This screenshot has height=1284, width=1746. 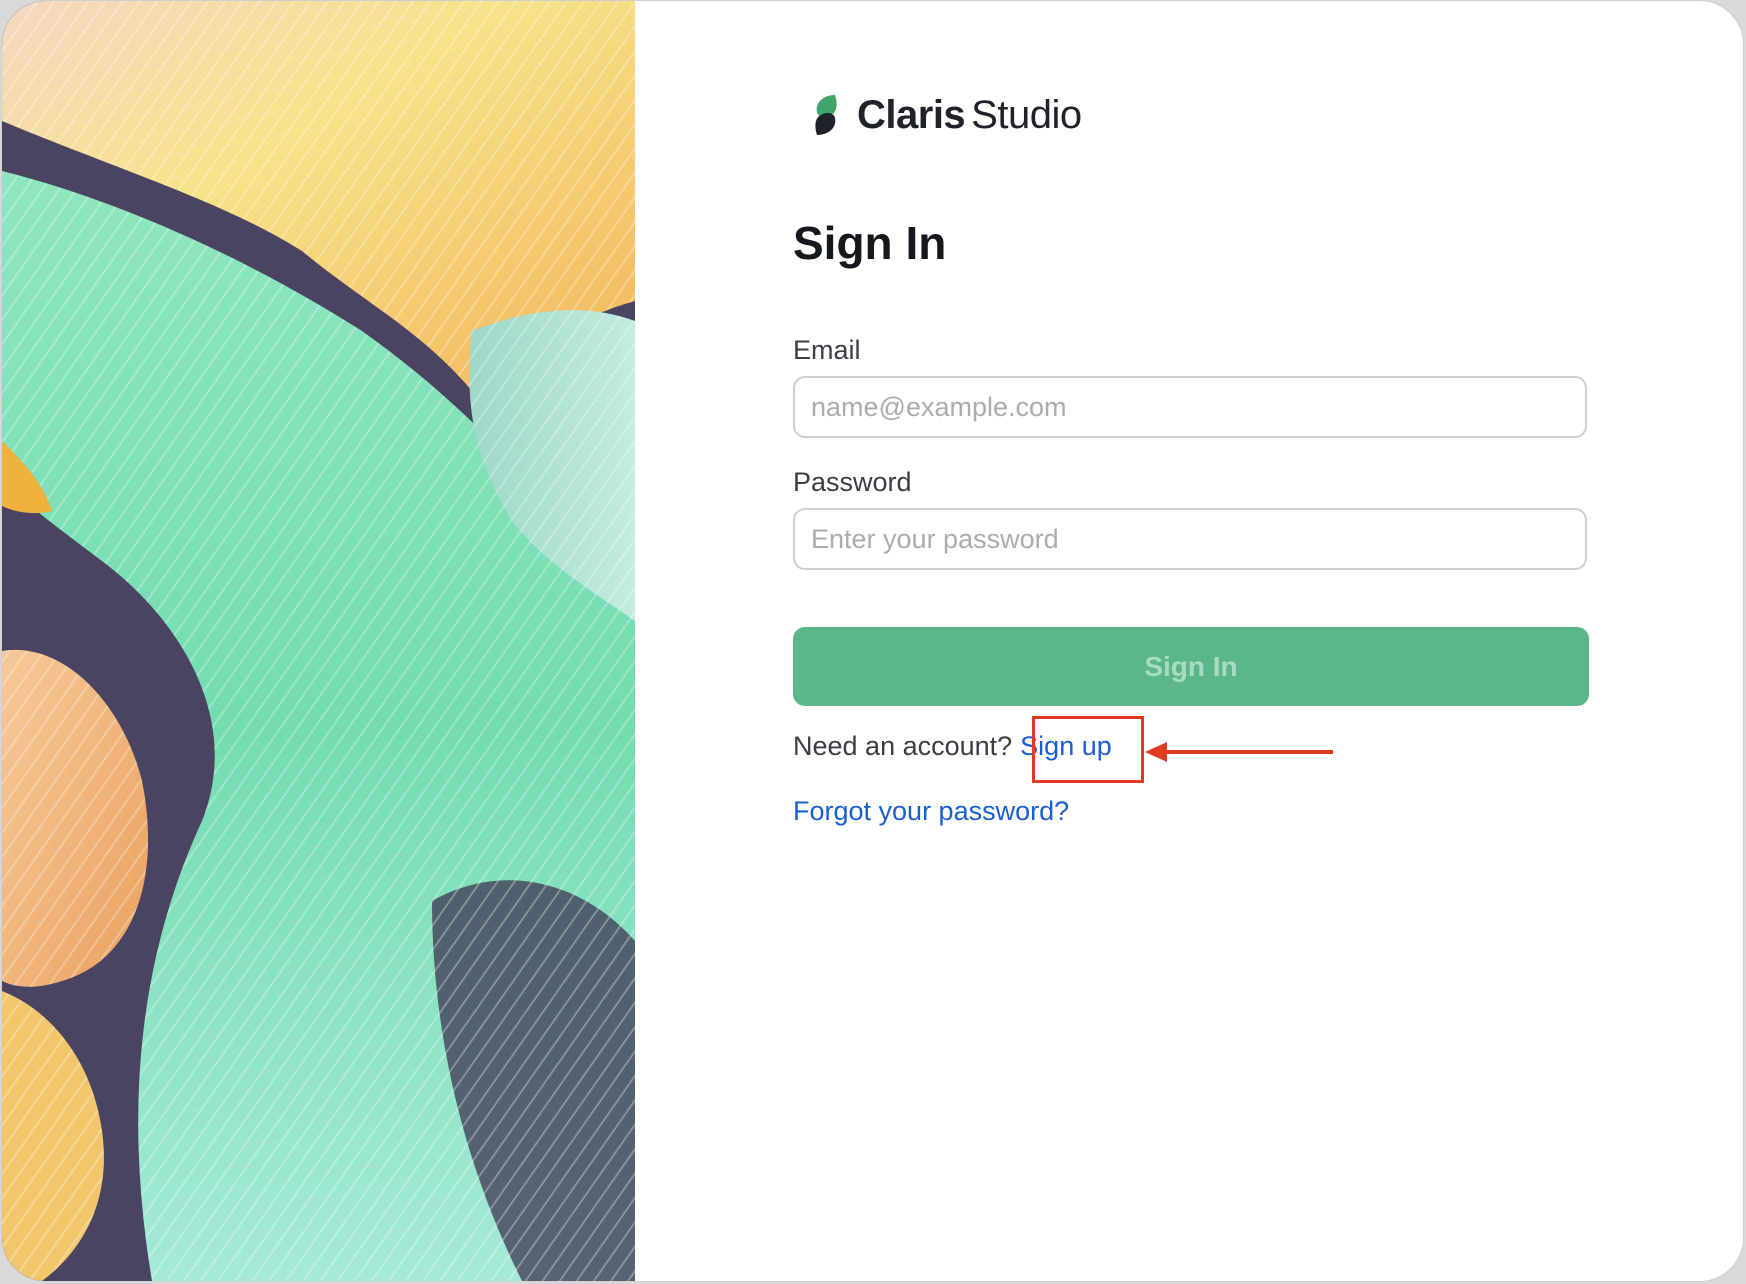 I want to click on brand-company: Claris, so click(x=911, y=114).